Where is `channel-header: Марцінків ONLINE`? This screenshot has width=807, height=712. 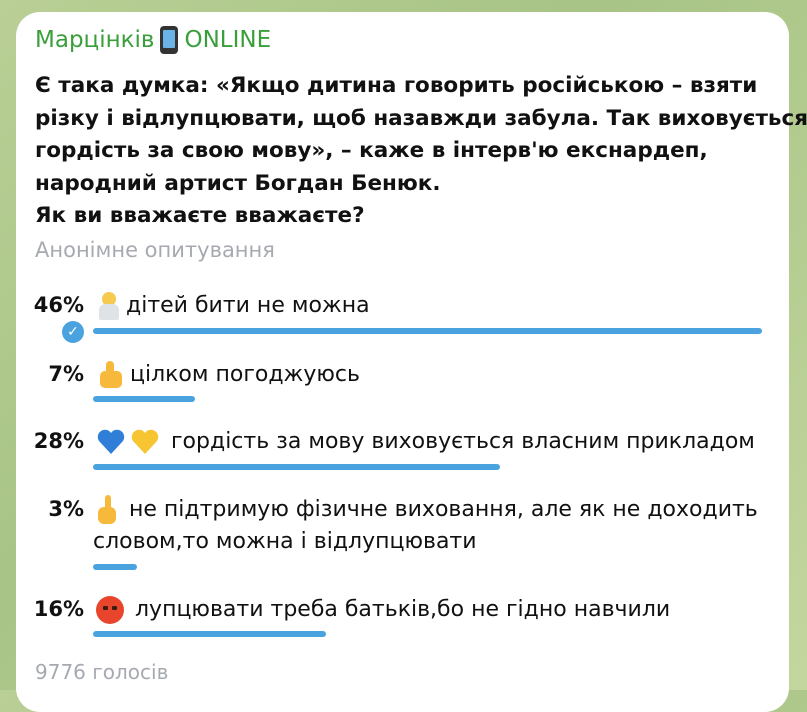 channel-header: Марцінків ONLINE is located at coordinates (153, 40).